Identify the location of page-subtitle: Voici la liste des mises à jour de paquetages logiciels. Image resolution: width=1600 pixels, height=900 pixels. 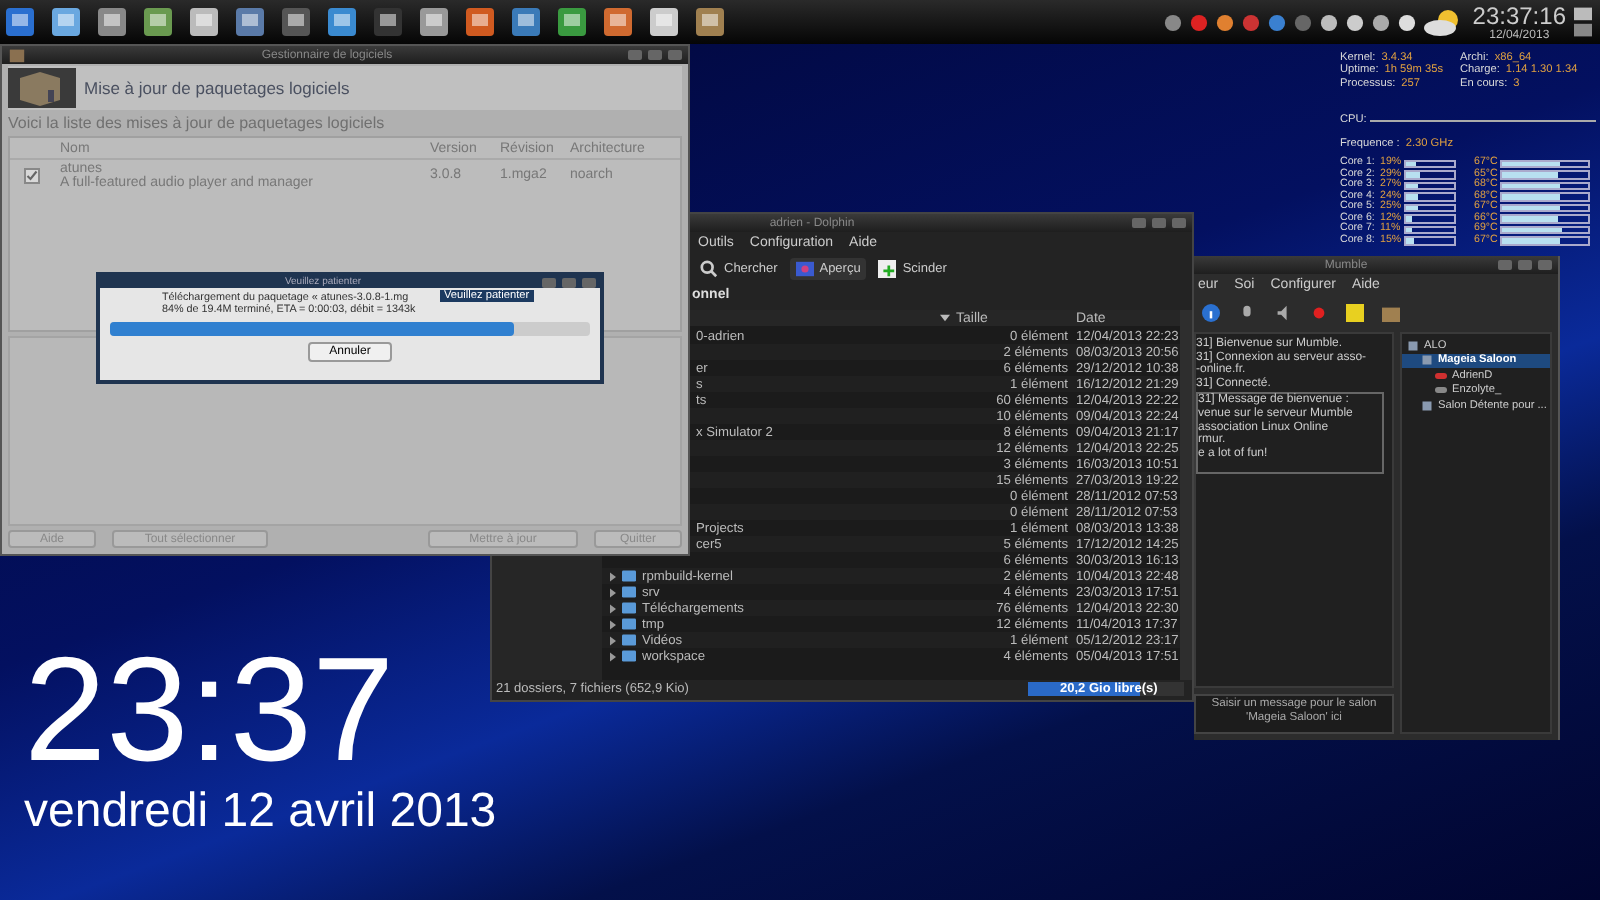
(197, 123).